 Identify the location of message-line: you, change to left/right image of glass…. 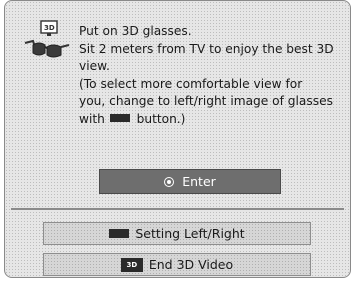
(206, 101).